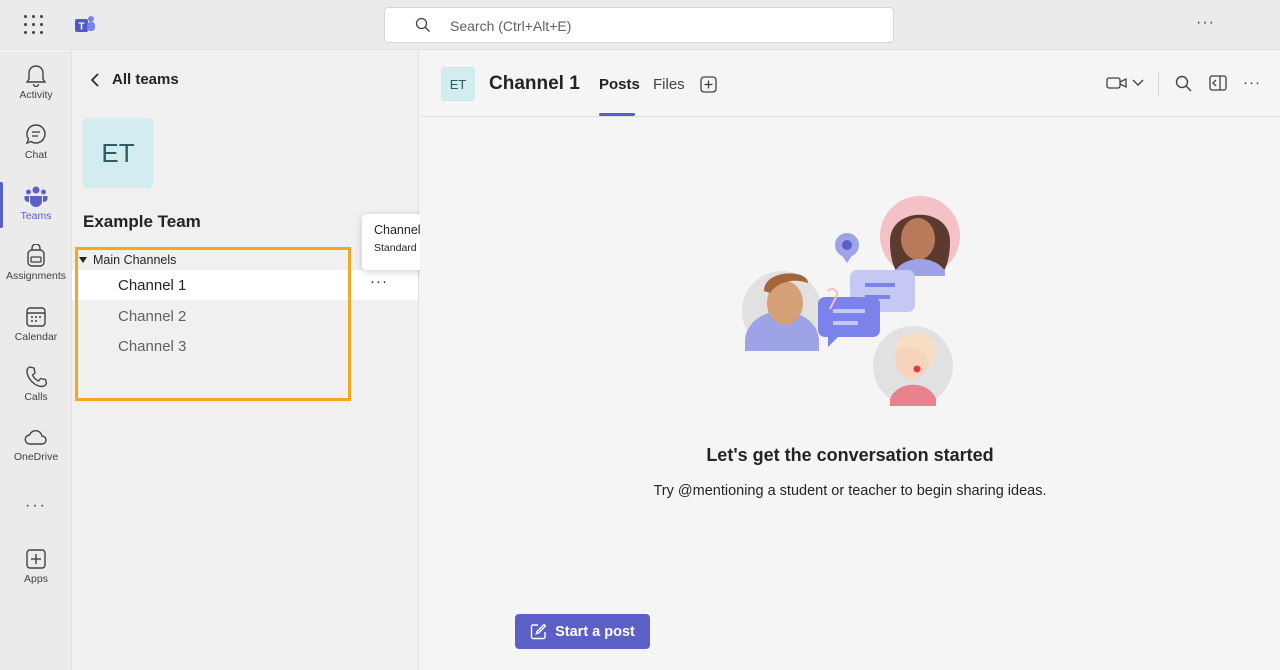 The height and width of the screenshot is (670, 1280). What do you see at coordinates (36, 457) in the screenshot?
I see `rail-label: OneDrive` at bounding box center [36, 457].